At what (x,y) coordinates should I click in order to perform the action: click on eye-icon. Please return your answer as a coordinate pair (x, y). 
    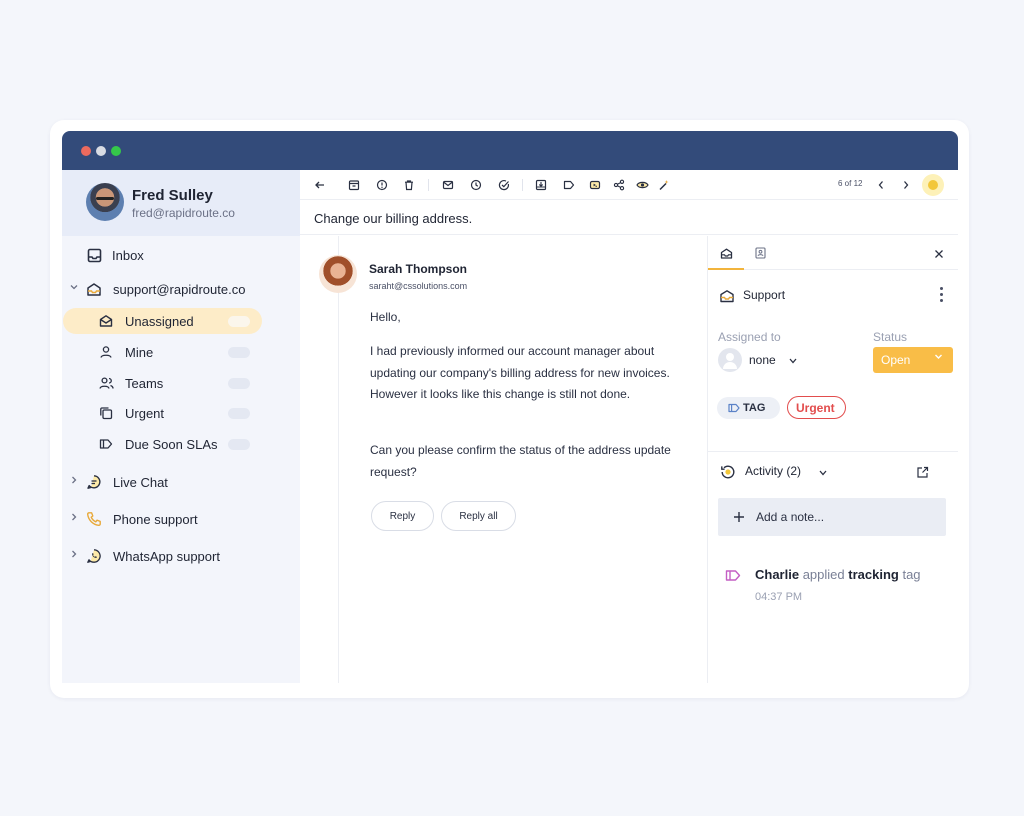
    Looking at the image, I should click on (642, 185).